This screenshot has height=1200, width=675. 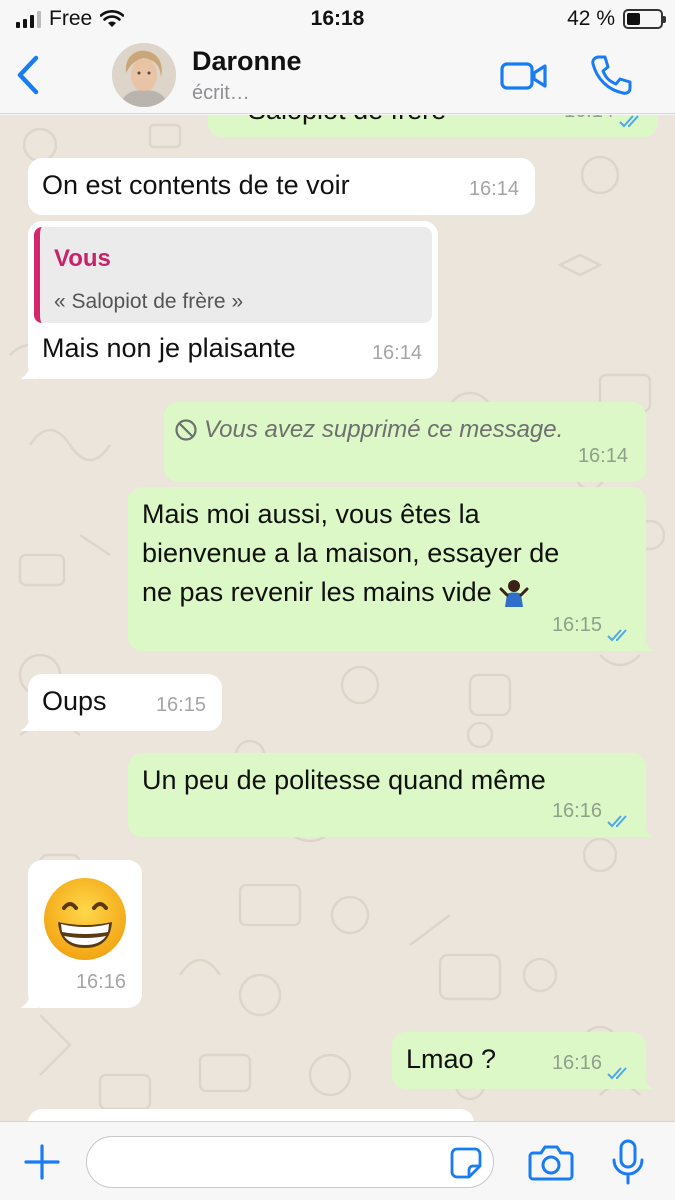 I want to click on sticker-icon, so click(x=466, y=1163).